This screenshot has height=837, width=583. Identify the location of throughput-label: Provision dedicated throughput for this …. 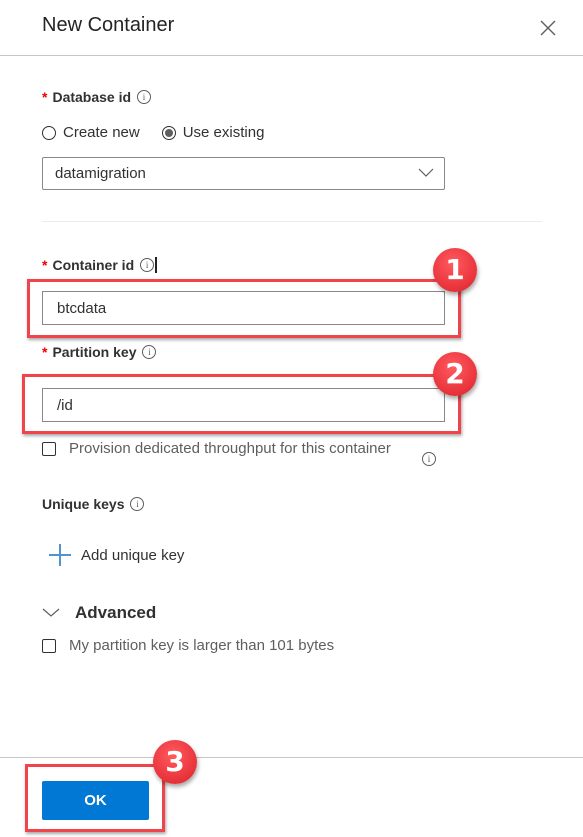
(230, 448).